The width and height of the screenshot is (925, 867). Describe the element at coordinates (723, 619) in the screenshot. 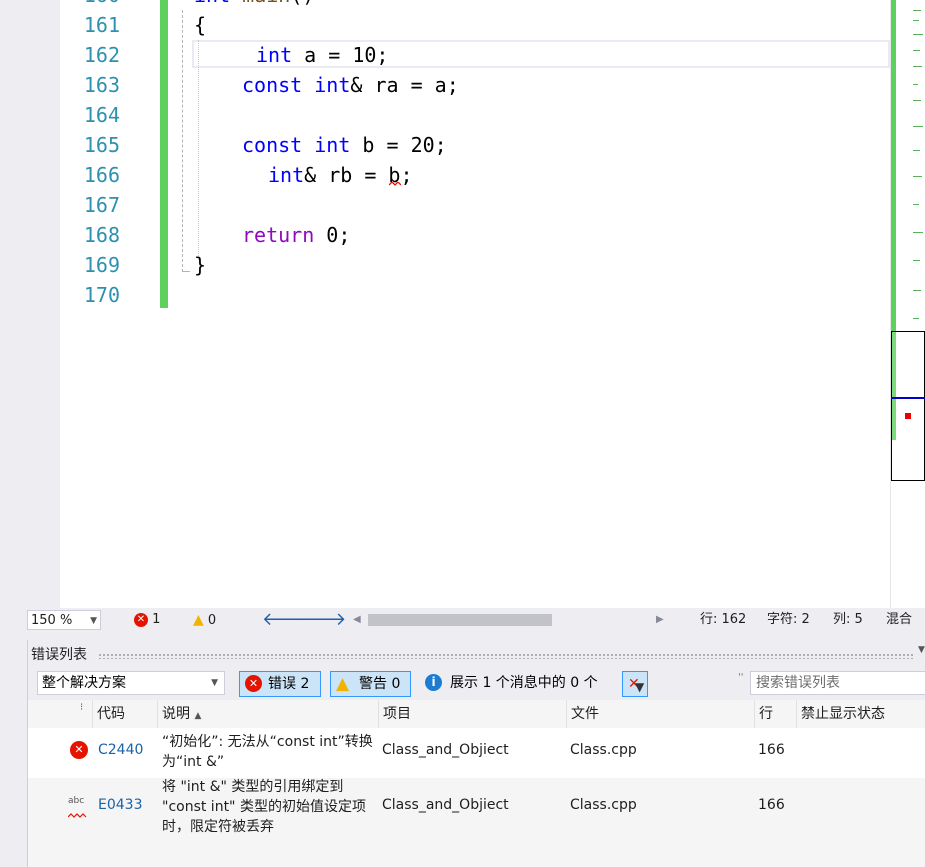

I see `line-indicator: 行: 162` at that location.